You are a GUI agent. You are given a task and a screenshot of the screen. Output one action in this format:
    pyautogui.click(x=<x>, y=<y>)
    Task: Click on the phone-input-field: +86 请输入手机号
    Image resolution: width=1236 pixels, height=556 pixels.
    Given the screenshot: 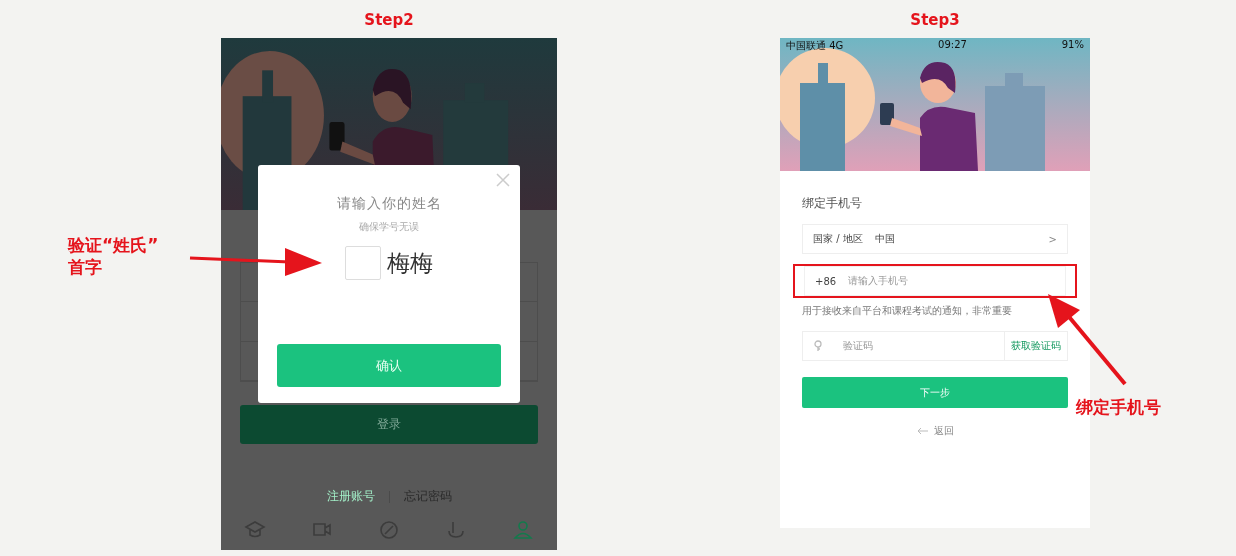 What is the action you would take?
    pyautogui.click(x=935, y=281)
    